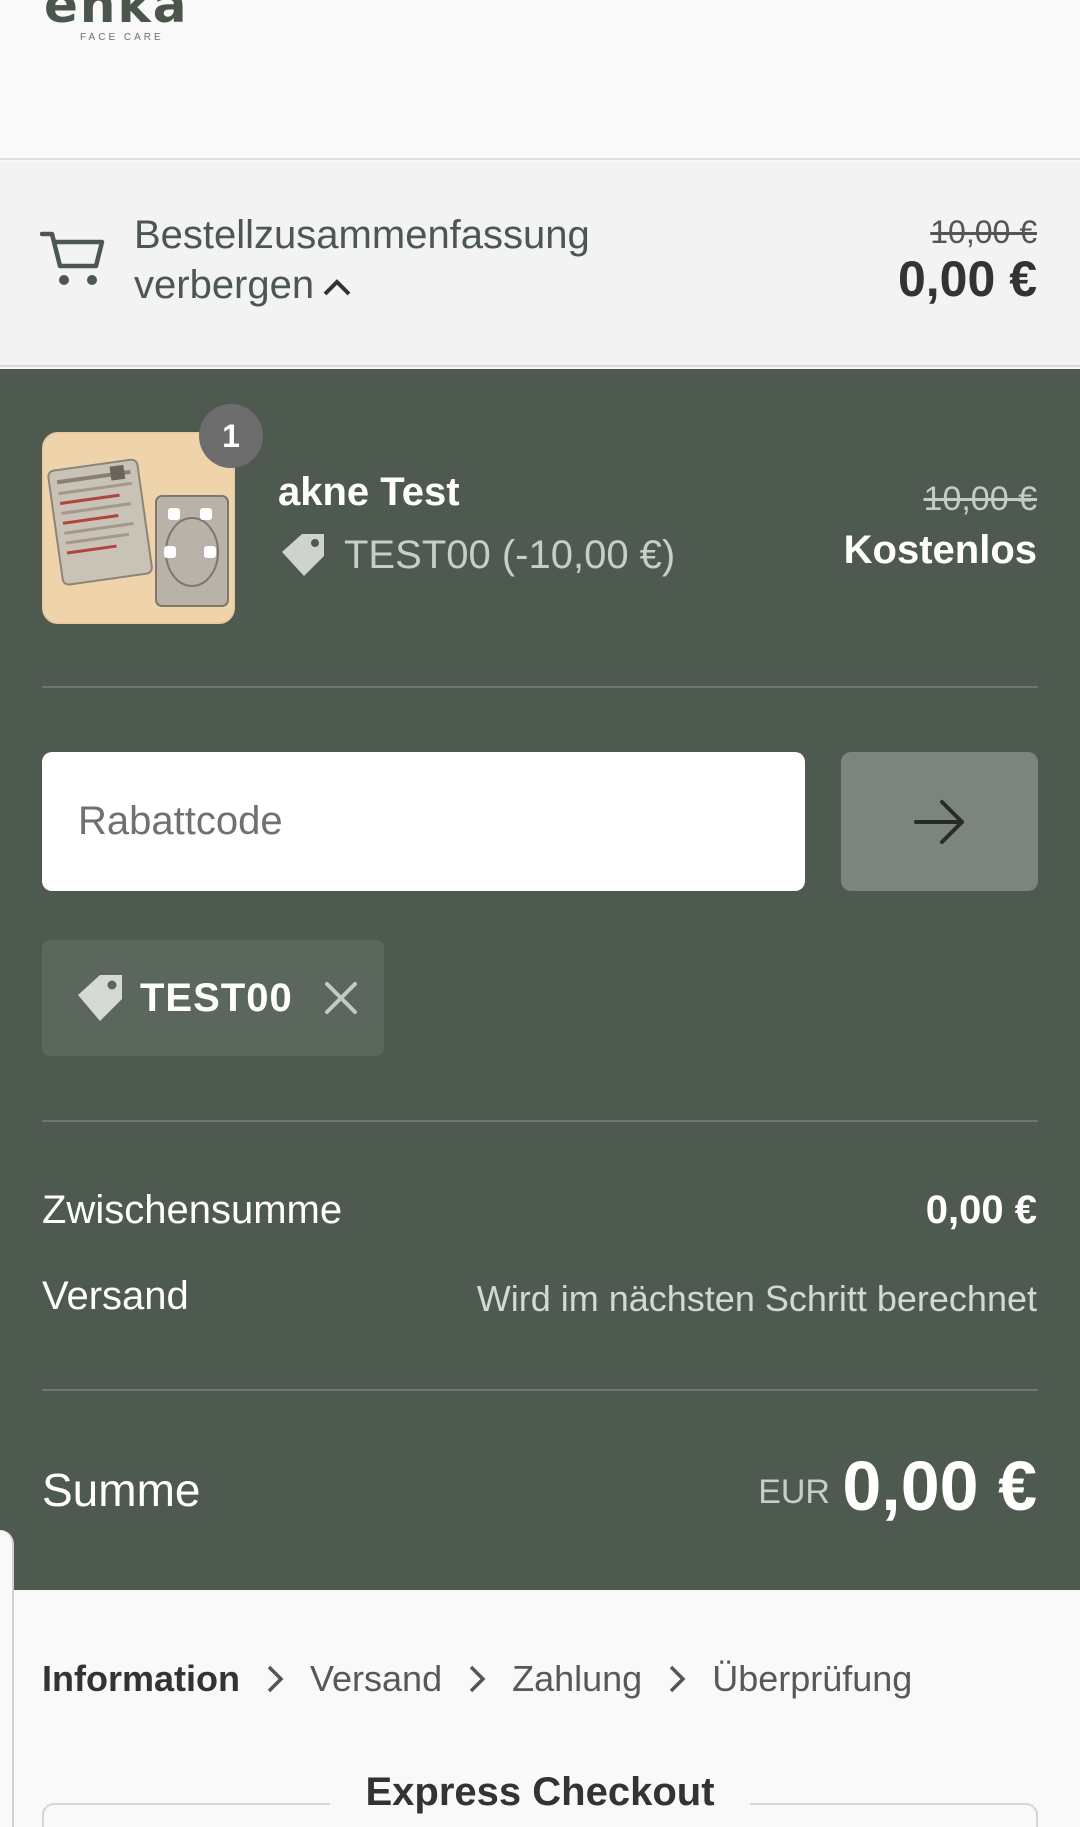 This screenshot has width=1080, height=1827. Describe the element at coordinates (577, 1679) in the screenshot. I see `breadcrumb-zahlung: Zahlung` at that location.